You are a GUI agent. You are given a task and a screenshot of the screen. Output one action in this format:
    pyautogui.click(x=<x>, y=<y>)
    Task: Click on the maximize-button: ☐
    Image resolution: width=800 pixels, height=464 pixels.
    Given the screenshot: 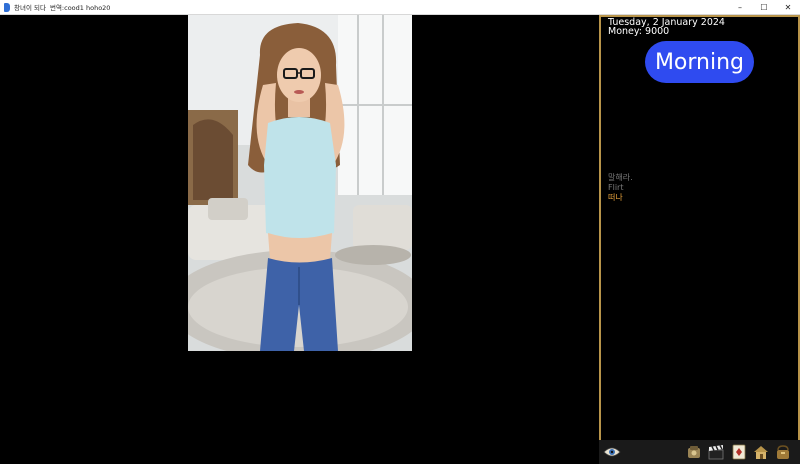 What is the action you would take?
    pyautogui.click(x=764, y=7)
    